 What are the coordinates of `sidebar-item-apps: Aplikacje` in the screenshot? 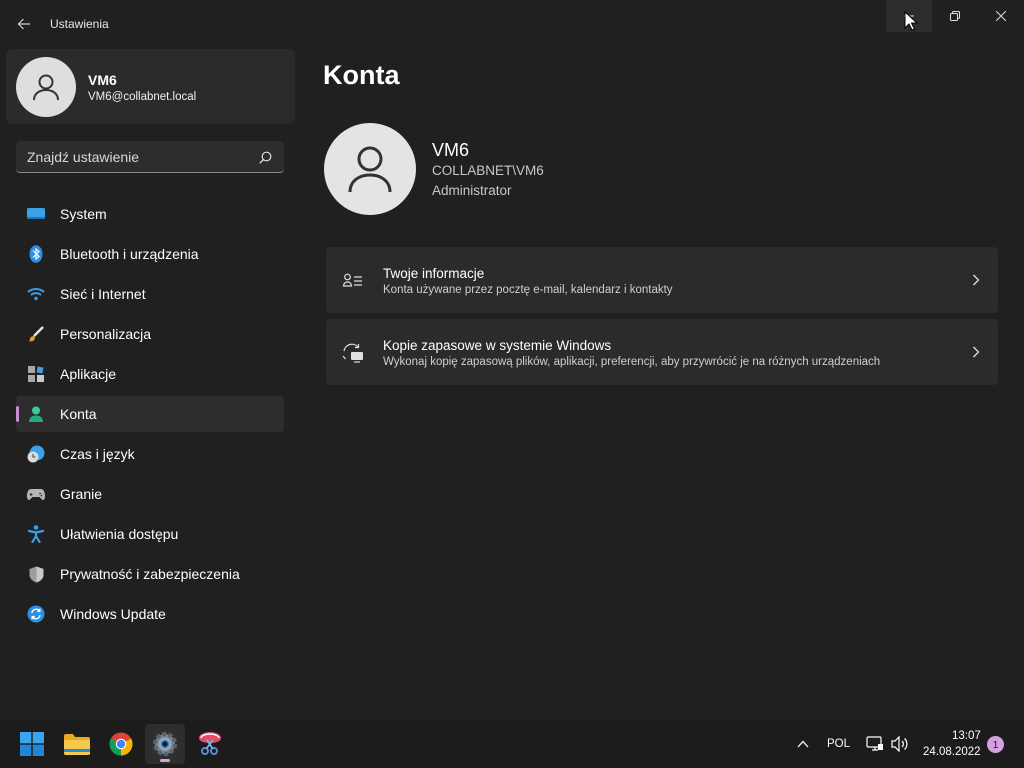 It's located at (150, 374).